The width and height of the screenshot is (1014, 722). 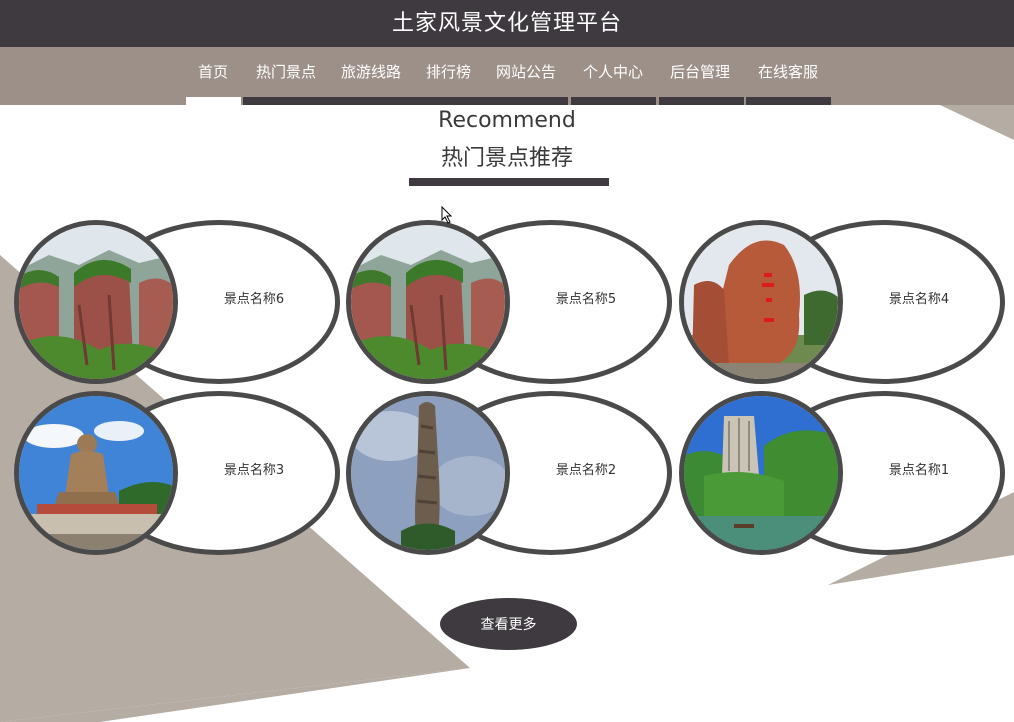 I want to click on attraction-name: 景点名称5, so click(x=586, y=299).